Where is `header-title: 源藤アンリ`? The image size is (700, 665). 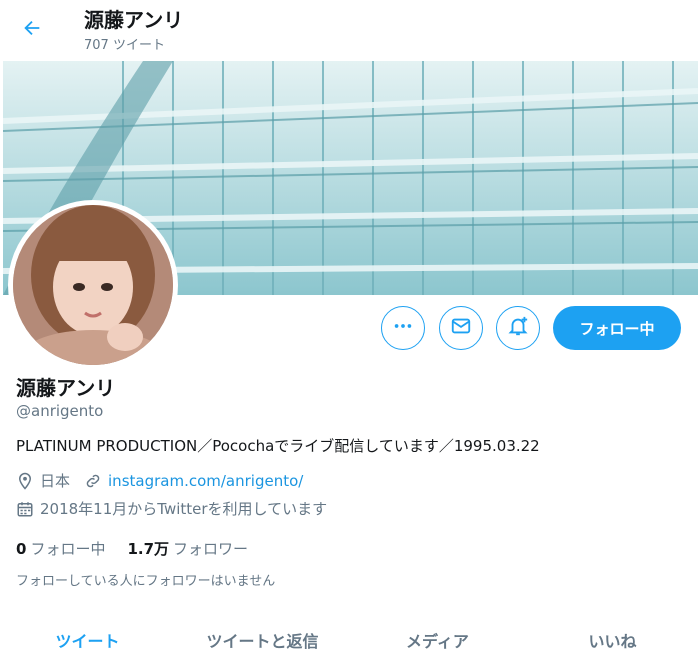
header-title: 源藤アンリ is located at coordinates (134, 20).